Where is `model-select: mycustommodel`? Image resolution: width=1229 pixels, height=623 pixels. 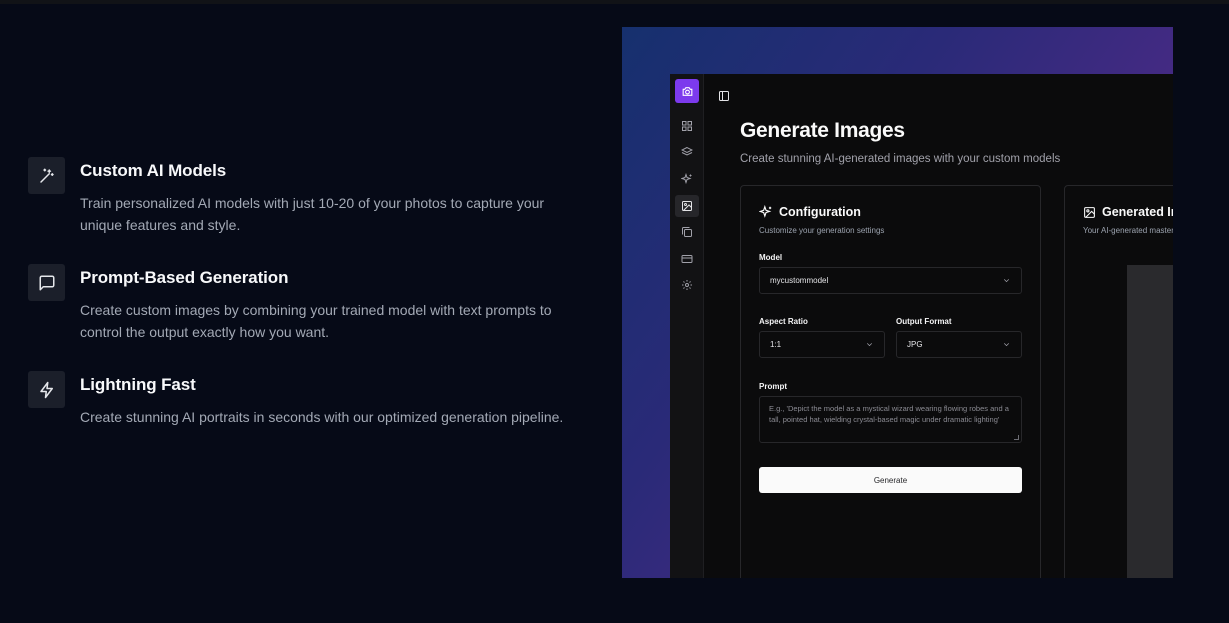 model-select: mycustommodel is located at coordinates (890, 280).